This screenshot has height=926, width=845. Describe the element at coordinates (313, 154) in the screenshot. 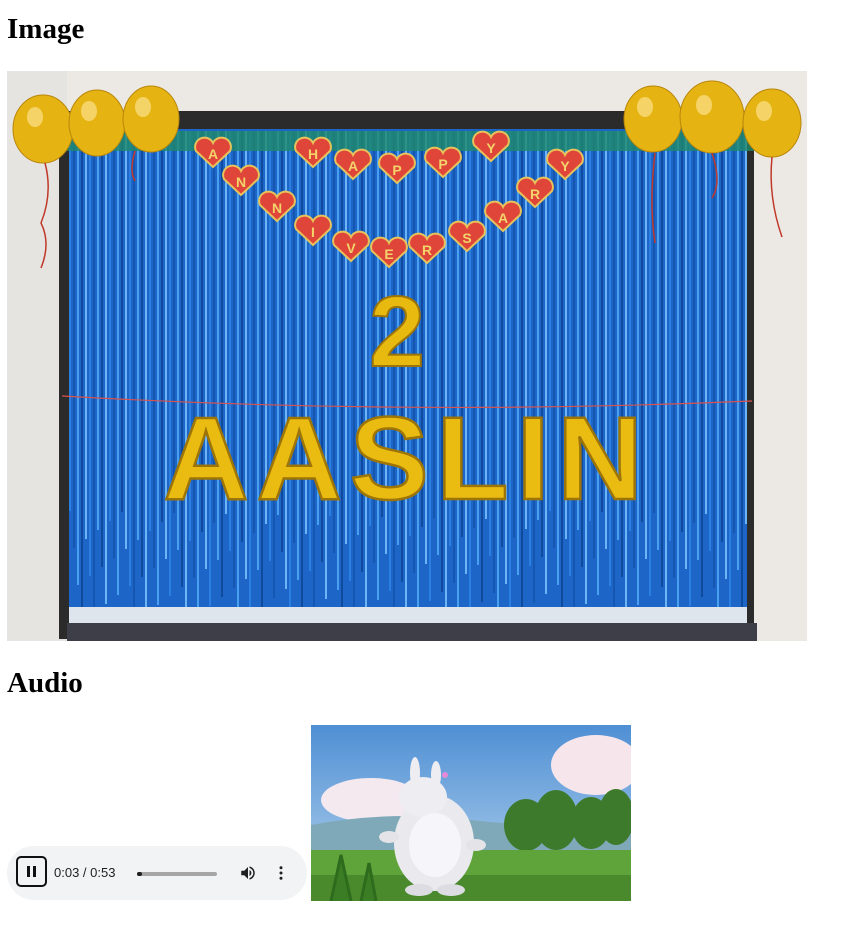

I see `banner-letter: H` at that location.